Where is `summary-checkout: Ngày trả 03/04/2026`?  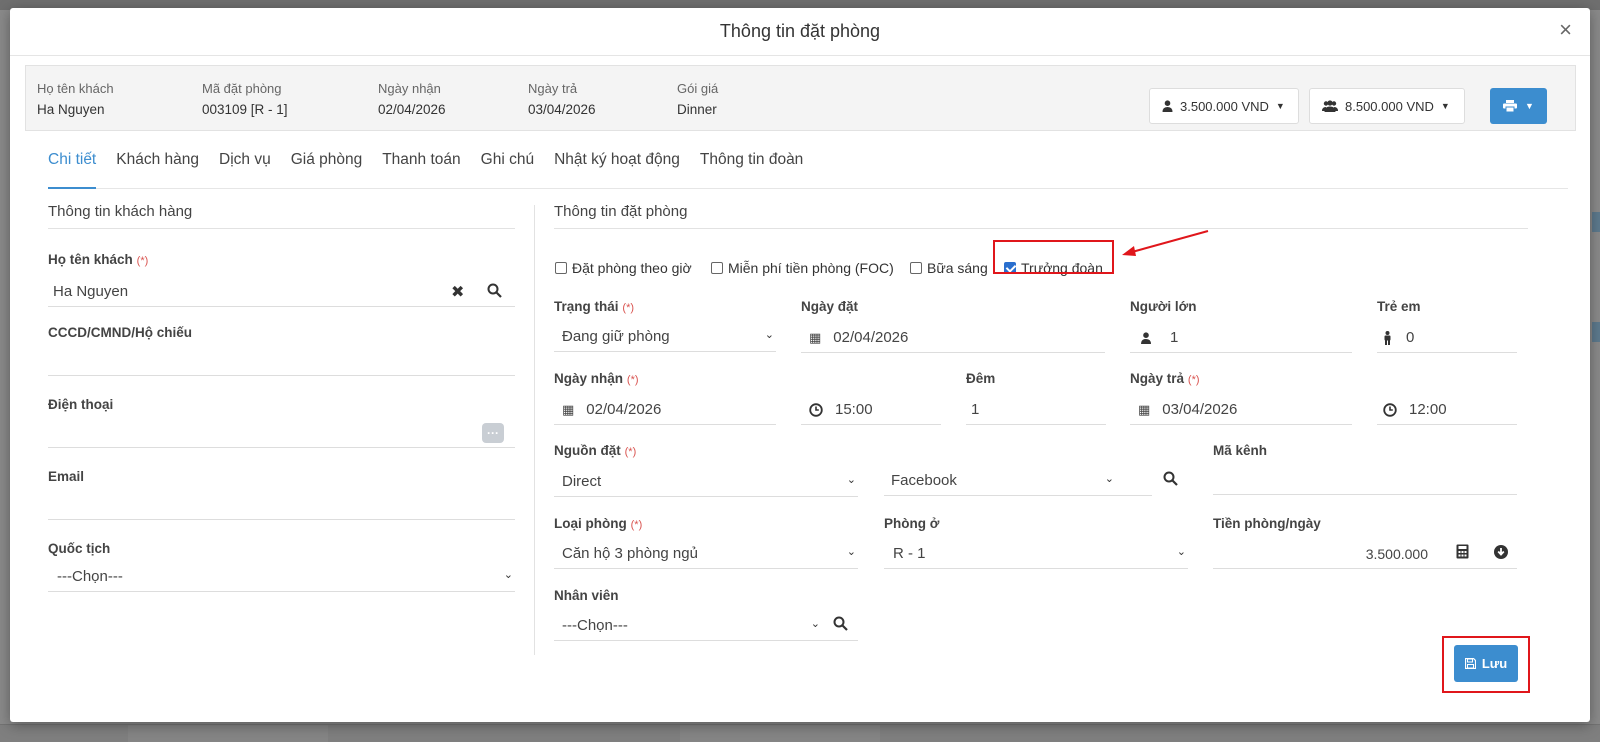 summary-checkout: Ngày trả 03/04/2026 is located at coordinates (562, 99).